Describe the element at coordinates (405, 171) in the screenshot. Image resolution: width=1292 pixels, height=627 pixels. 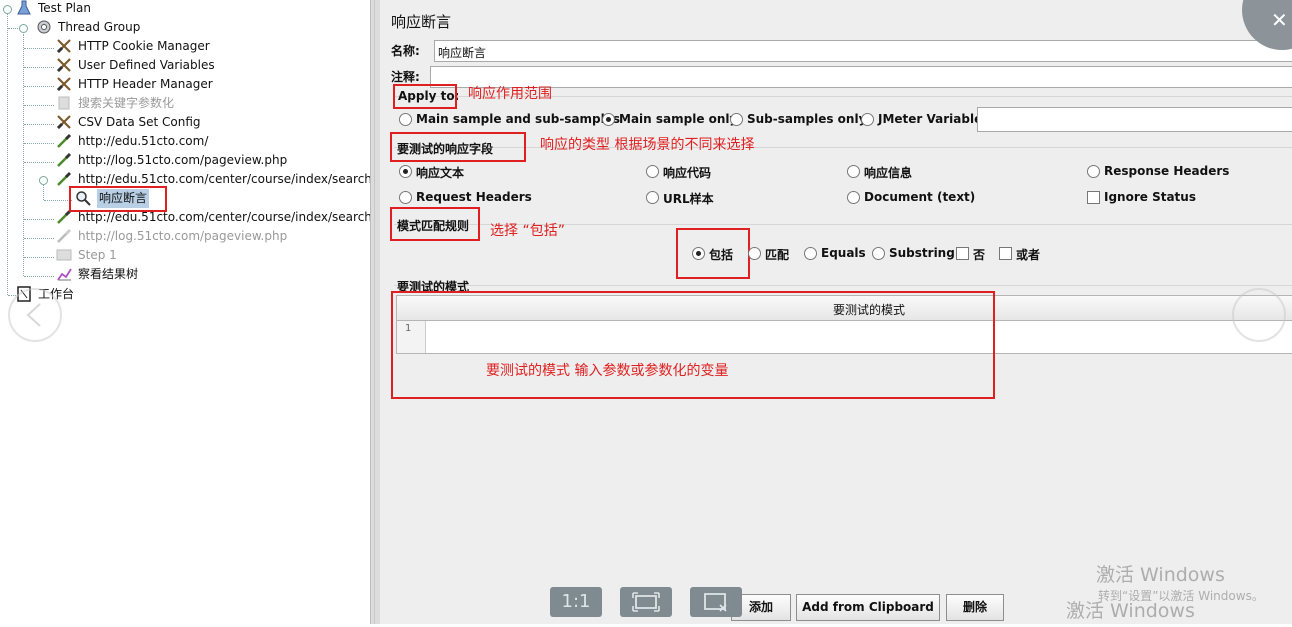
I see `radio-response-text` at that location.